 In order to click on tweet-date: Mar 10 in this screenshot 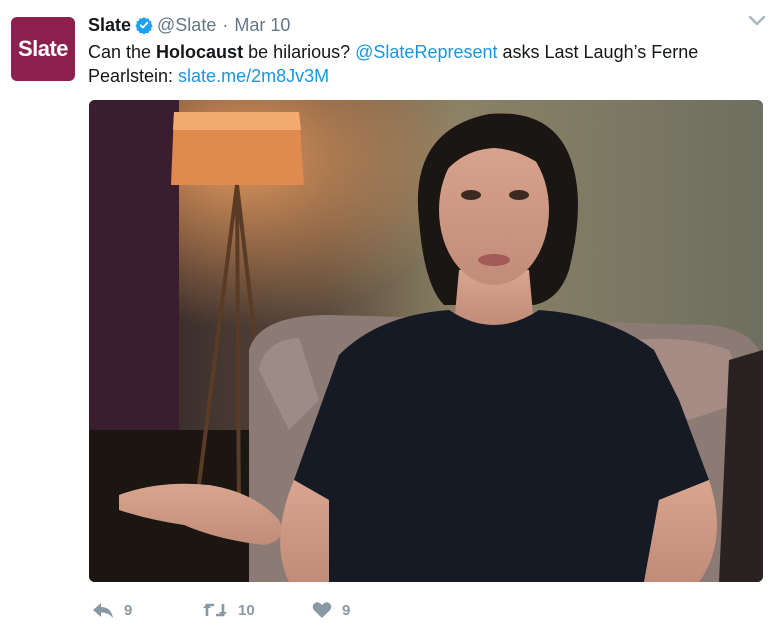, I will do `click(262, 25)`.